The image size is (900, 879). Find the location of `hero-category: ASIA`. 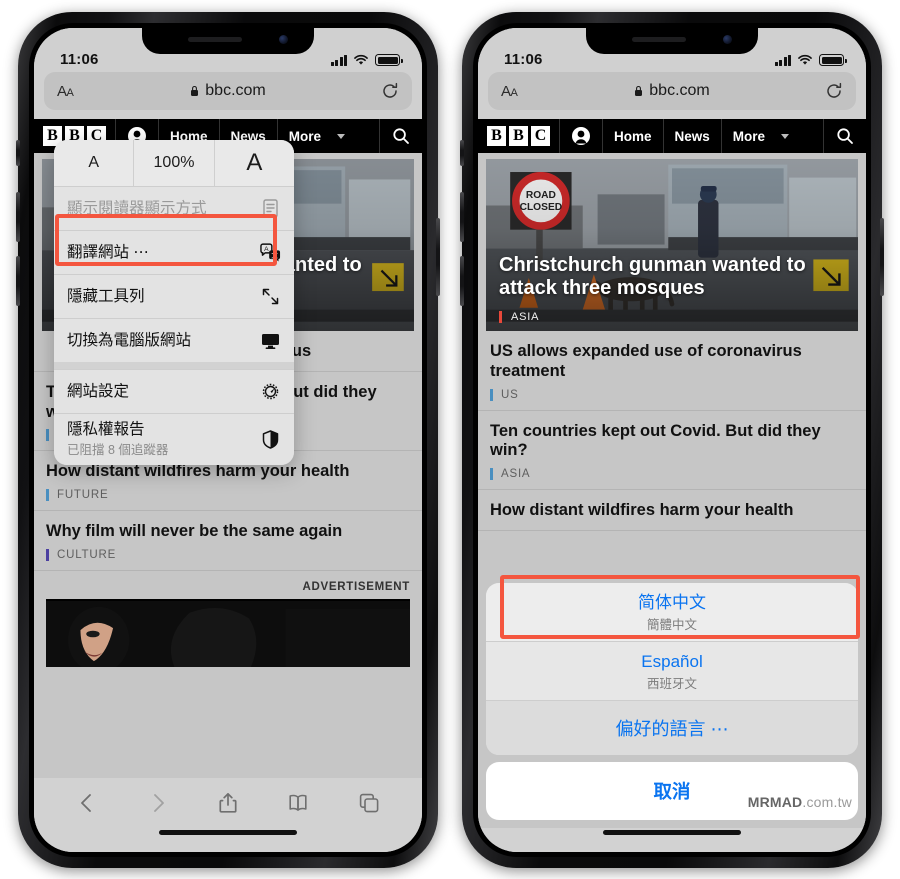

hero-category: ASIA is located at coordinates (519, 317).